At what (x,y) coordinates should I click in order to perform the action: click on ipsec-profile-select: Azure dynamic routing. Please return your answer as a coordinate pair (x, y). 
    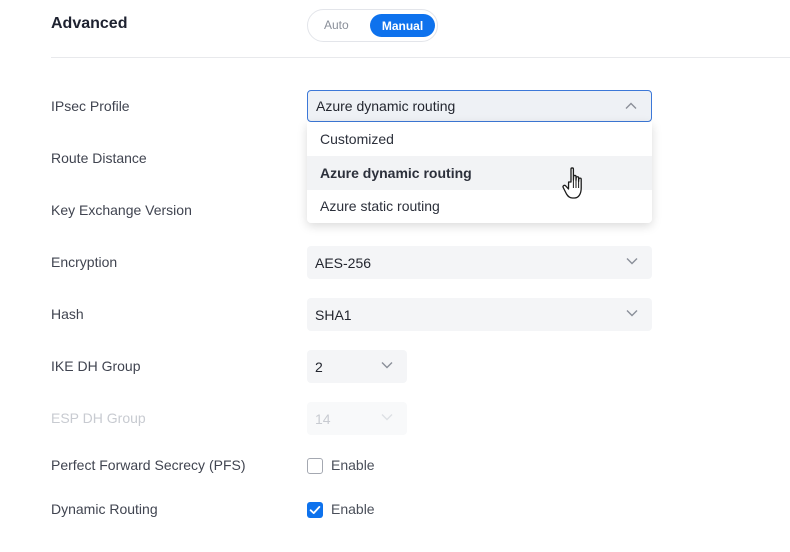
    Looking at the image, I should click on (479, 106).